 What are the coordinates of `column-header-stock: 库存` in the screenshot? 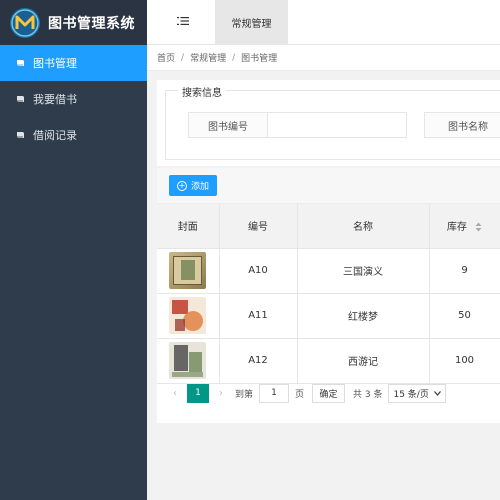 It's located at (464, 226).